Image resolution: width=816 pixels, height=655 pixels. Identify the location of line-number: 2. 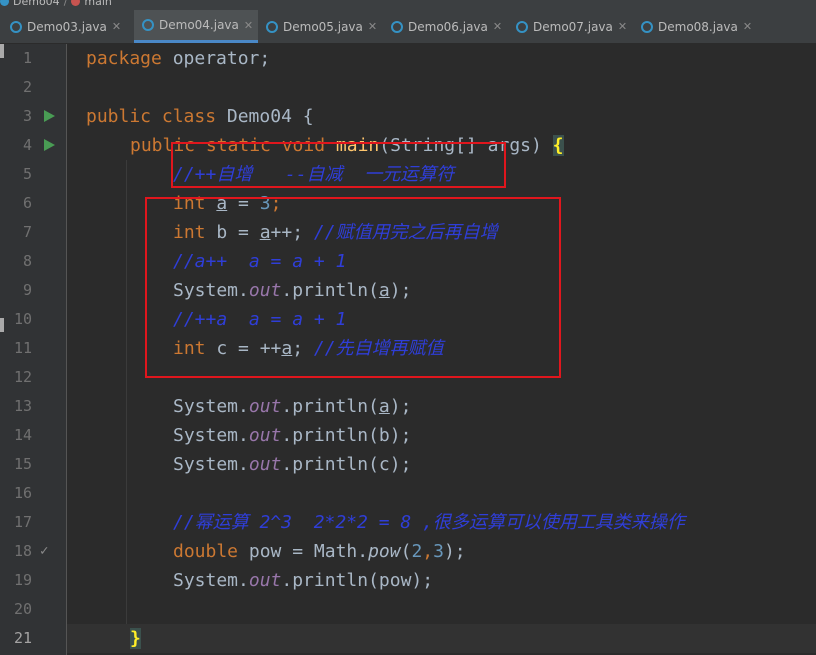
(27, 87).